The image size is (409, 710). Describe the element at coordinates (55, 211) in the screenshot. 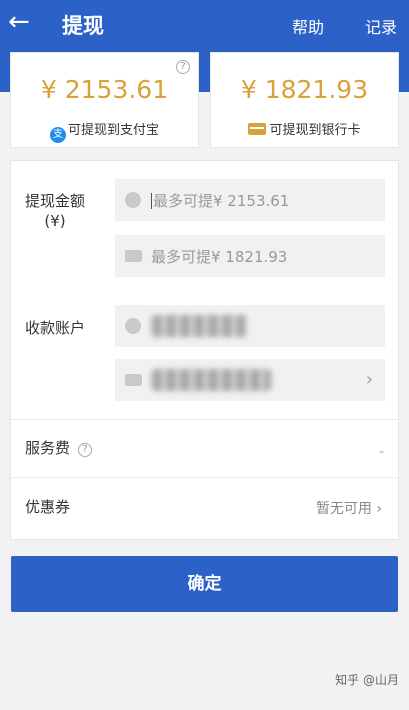

I see `amount-label: 提现金额 (¥)` at that location.